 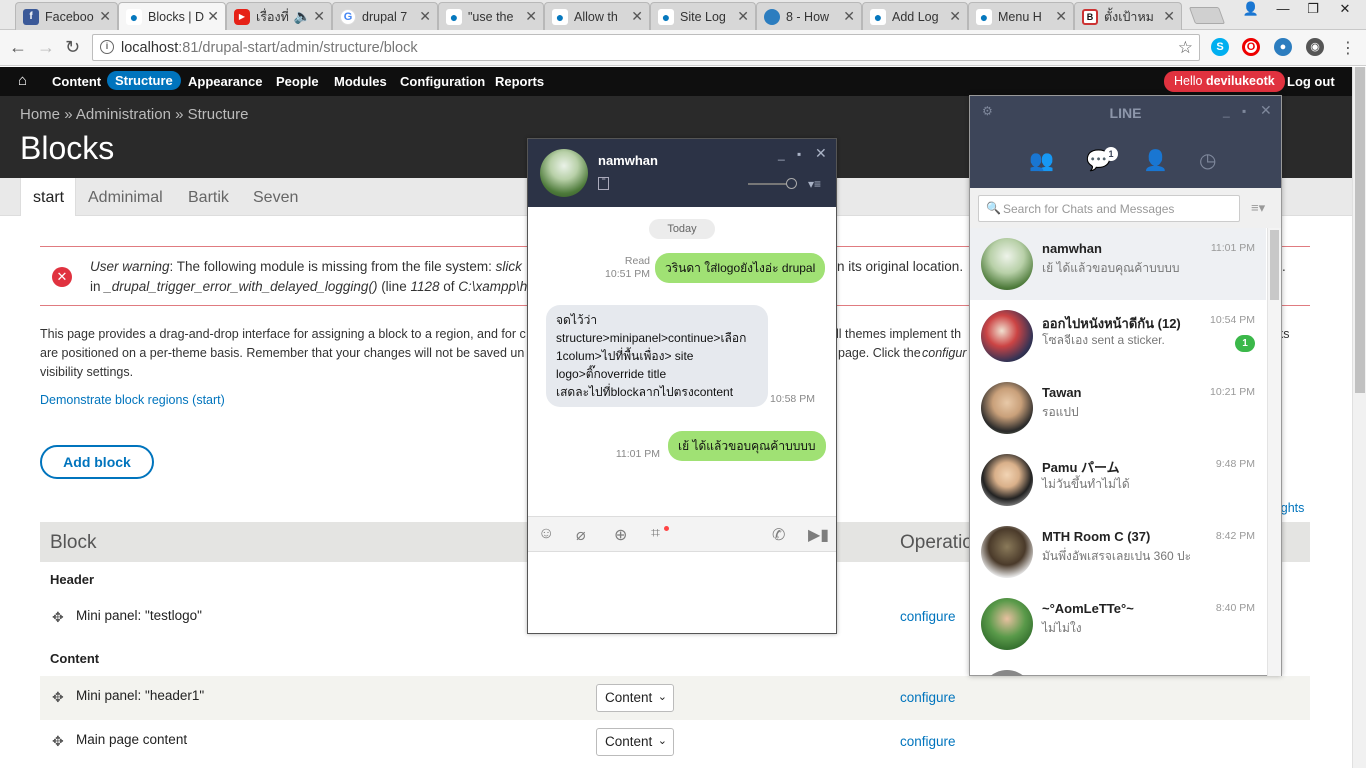 I want to click on nav-content: Content, so click(x=76, y=81).